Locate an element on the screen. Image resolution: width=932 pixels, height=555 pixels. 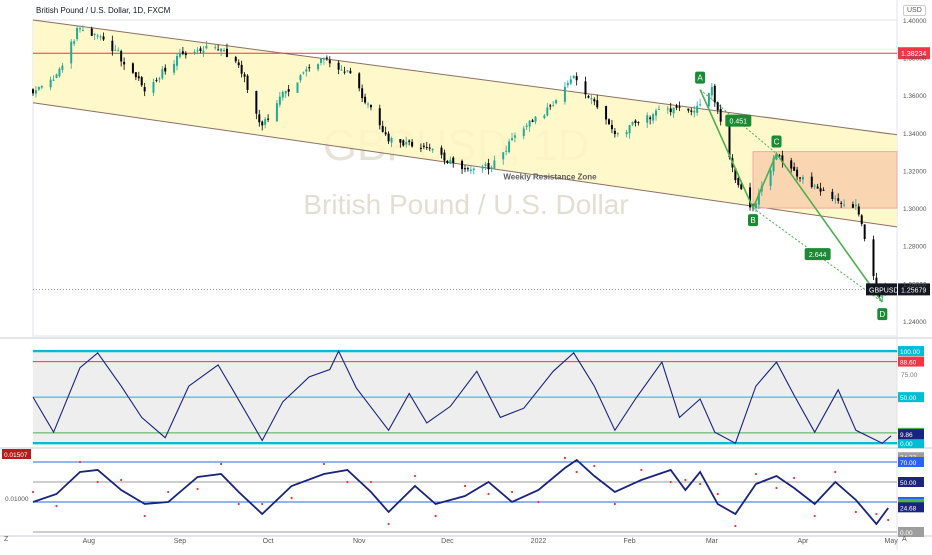
resistance-zone is located at coordinates (825, 180).